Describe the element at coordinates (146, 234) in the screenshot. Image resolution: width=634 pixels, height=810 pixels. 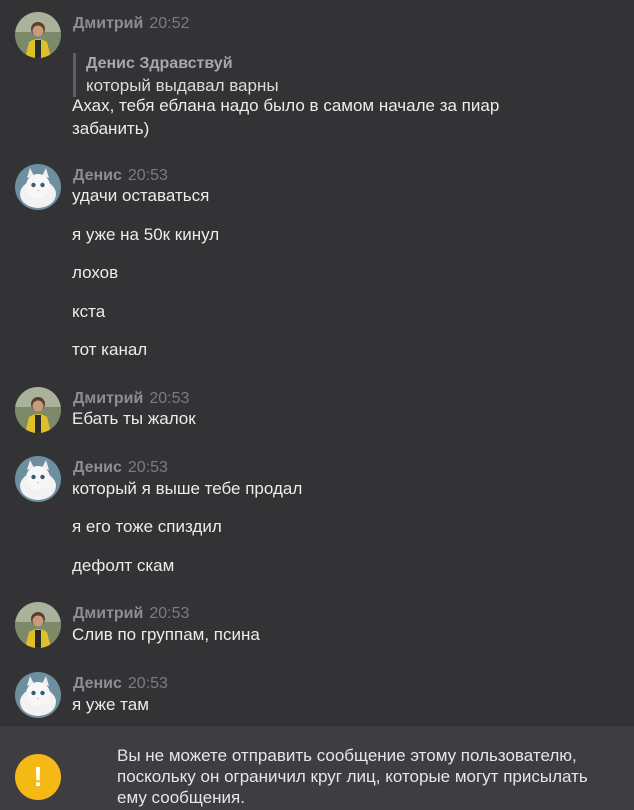
I see `message-text: я уже на 50к кинул` at that location.